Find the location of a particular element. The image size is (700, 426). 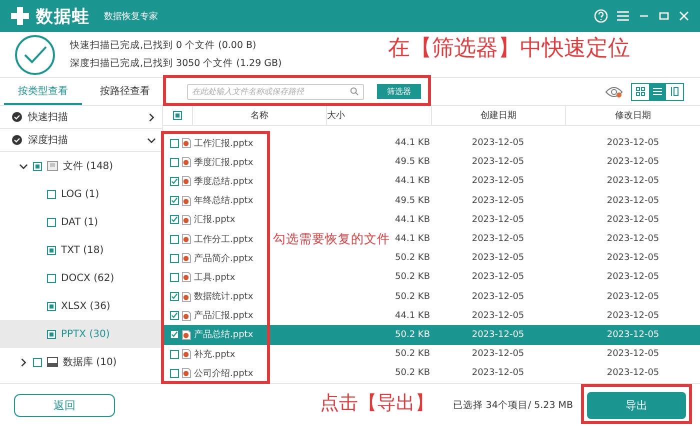

tree-item: DAT (1) is located at coordinates (81, 222).